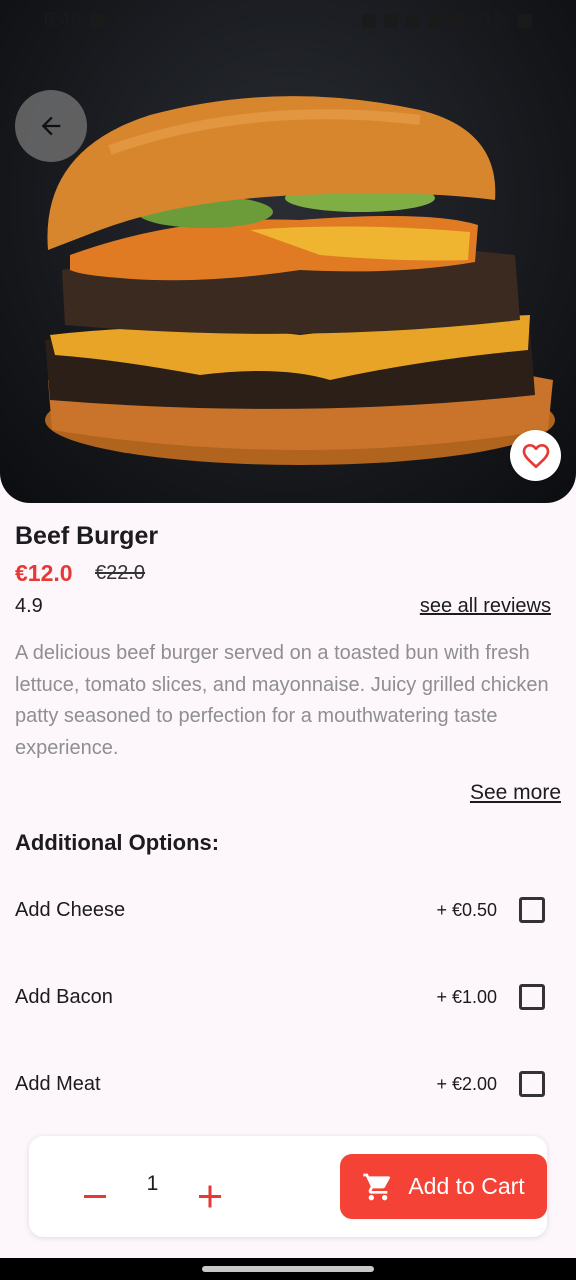 This screenshot has width=576, height=1280. Describe the element at coordinates (466, 996) in the screenshot. I see `option-price: + €1.00` at that location.